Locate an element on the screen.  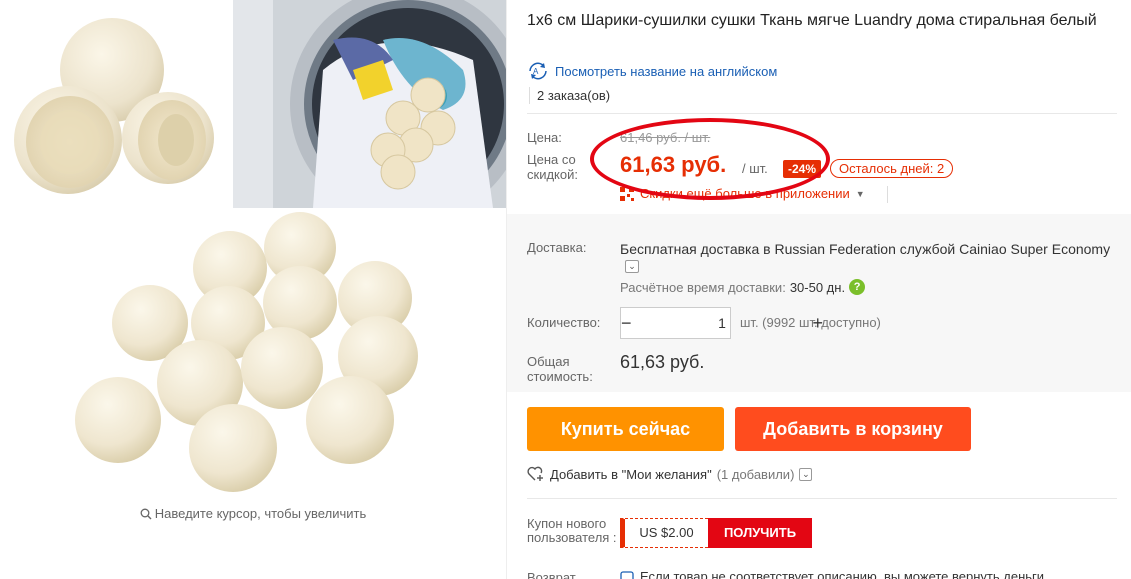
delivery-eta: Расчётное время доставки: 30-50 дн. ? is located at coordinates (743, 287).